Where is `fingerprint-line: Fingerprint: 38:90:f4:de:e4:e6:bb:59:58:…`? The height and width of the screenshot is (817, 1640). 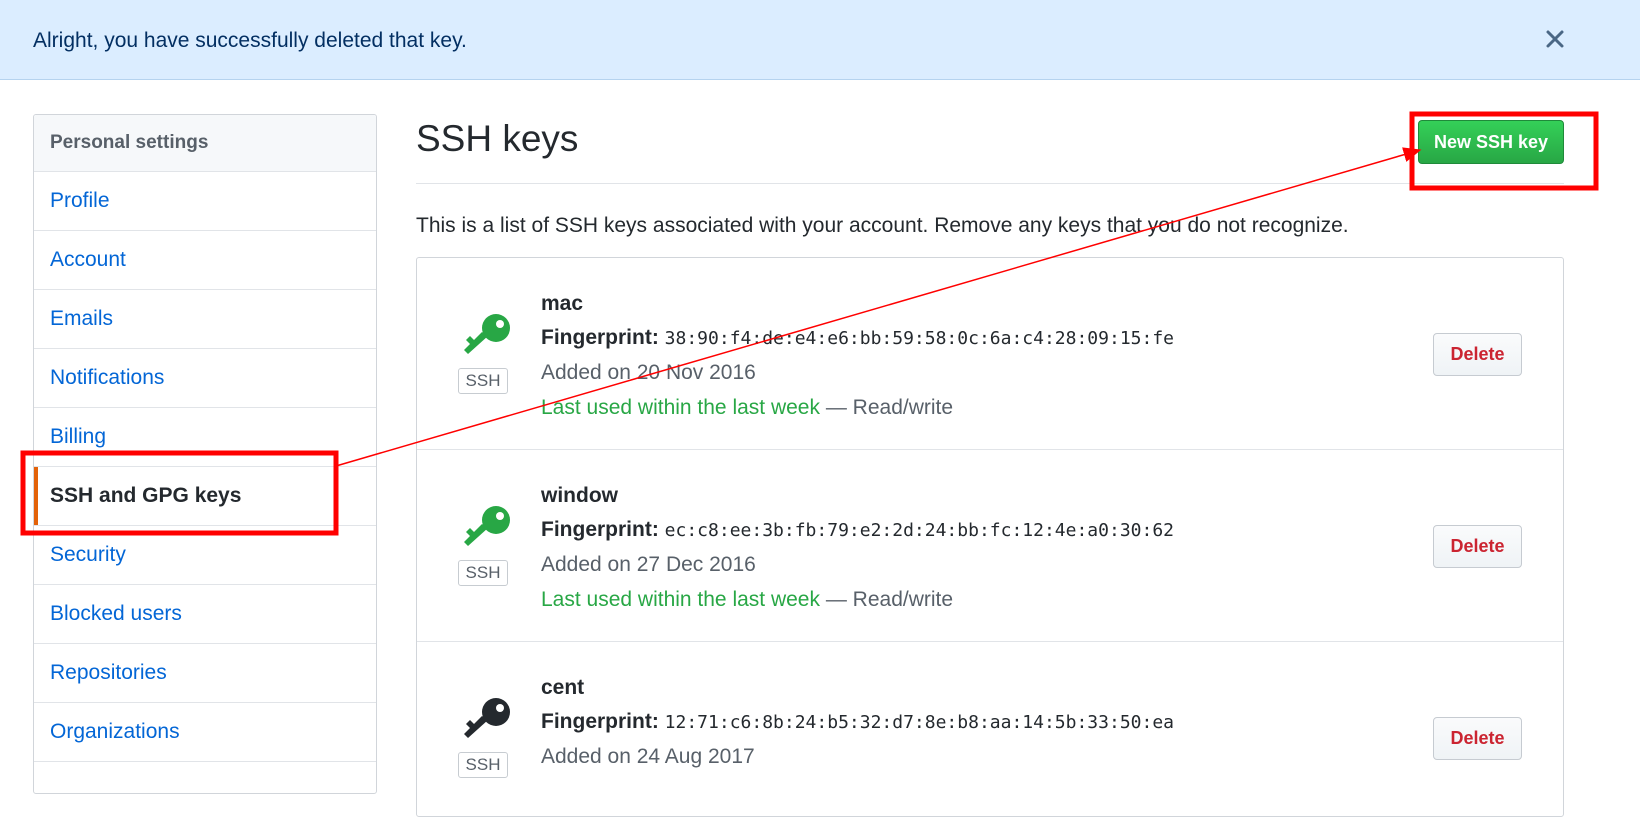 fingerprint-line: Fingerprint: 38:90:f4:de:e4:e6:bb:59:58:… is located at coordinates (857, 338).